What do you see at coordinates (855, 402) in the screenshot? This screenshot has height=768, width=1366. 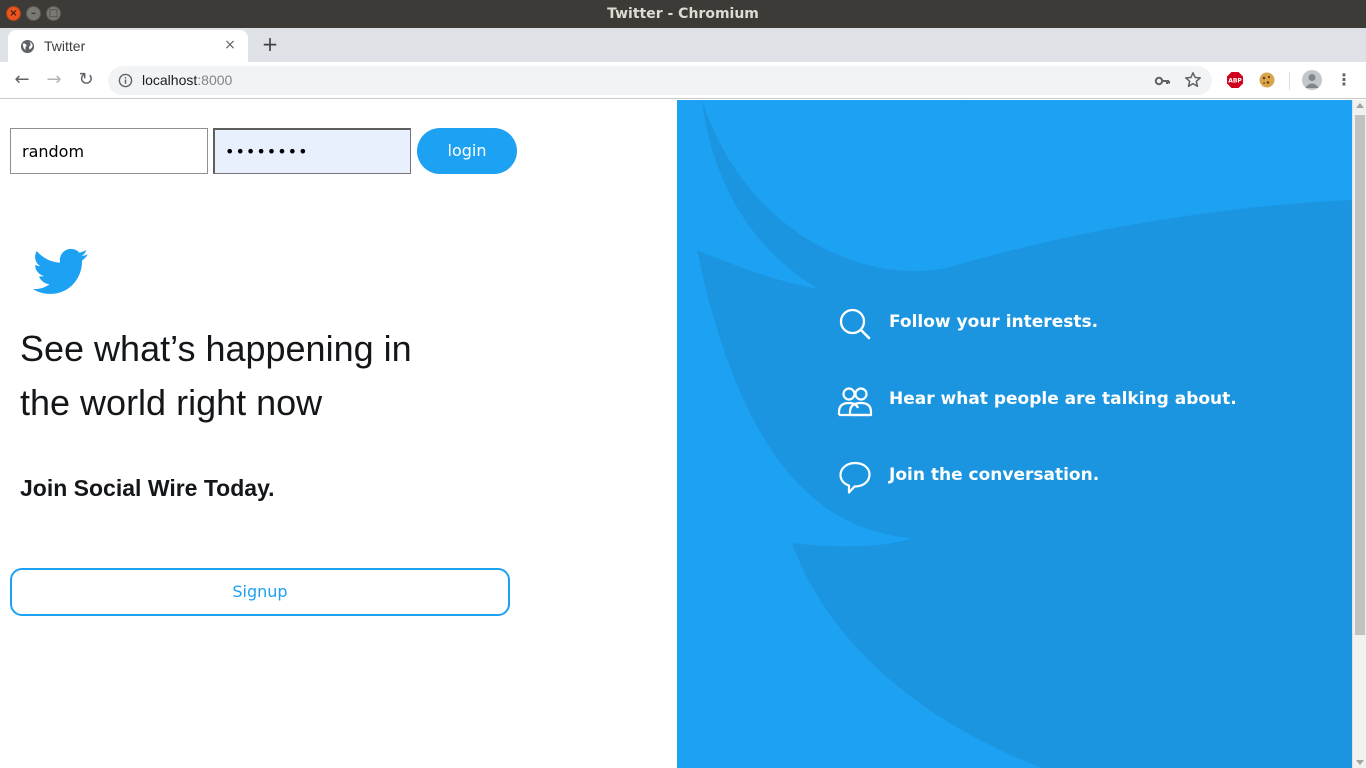 I see `people-icon` at bounding box center [855, 402].